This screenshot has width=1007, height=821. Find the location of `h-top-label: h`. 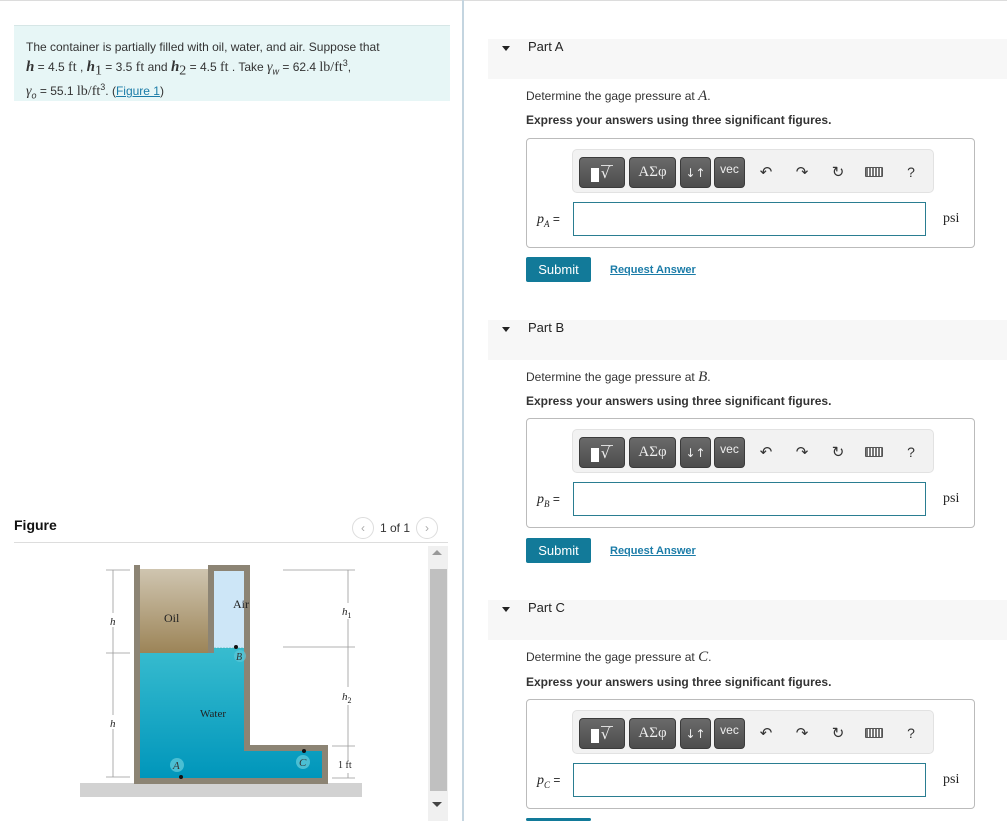

h-top-label: h is located at coordinates (113, 622).